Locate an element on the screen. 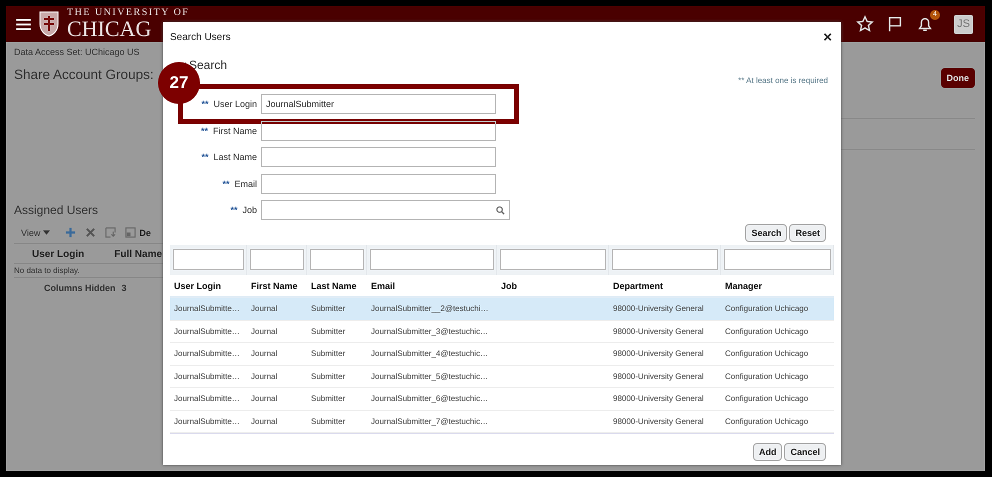 The width and height of the screenshot is (992, 477). field-label: First Name is located at coordinates (234, 131).